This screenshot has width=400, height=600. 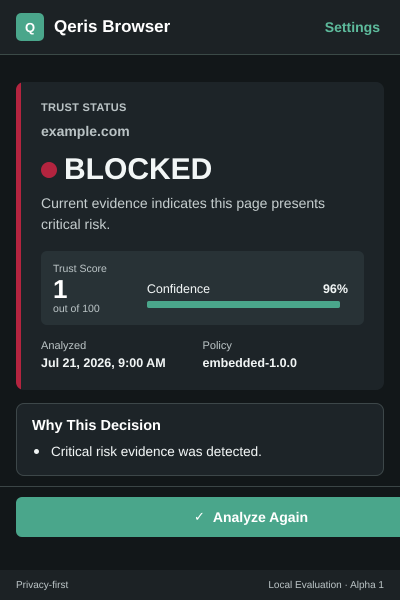 I want to click on app-title: Qeris Browser, so click(x=112, y=27).